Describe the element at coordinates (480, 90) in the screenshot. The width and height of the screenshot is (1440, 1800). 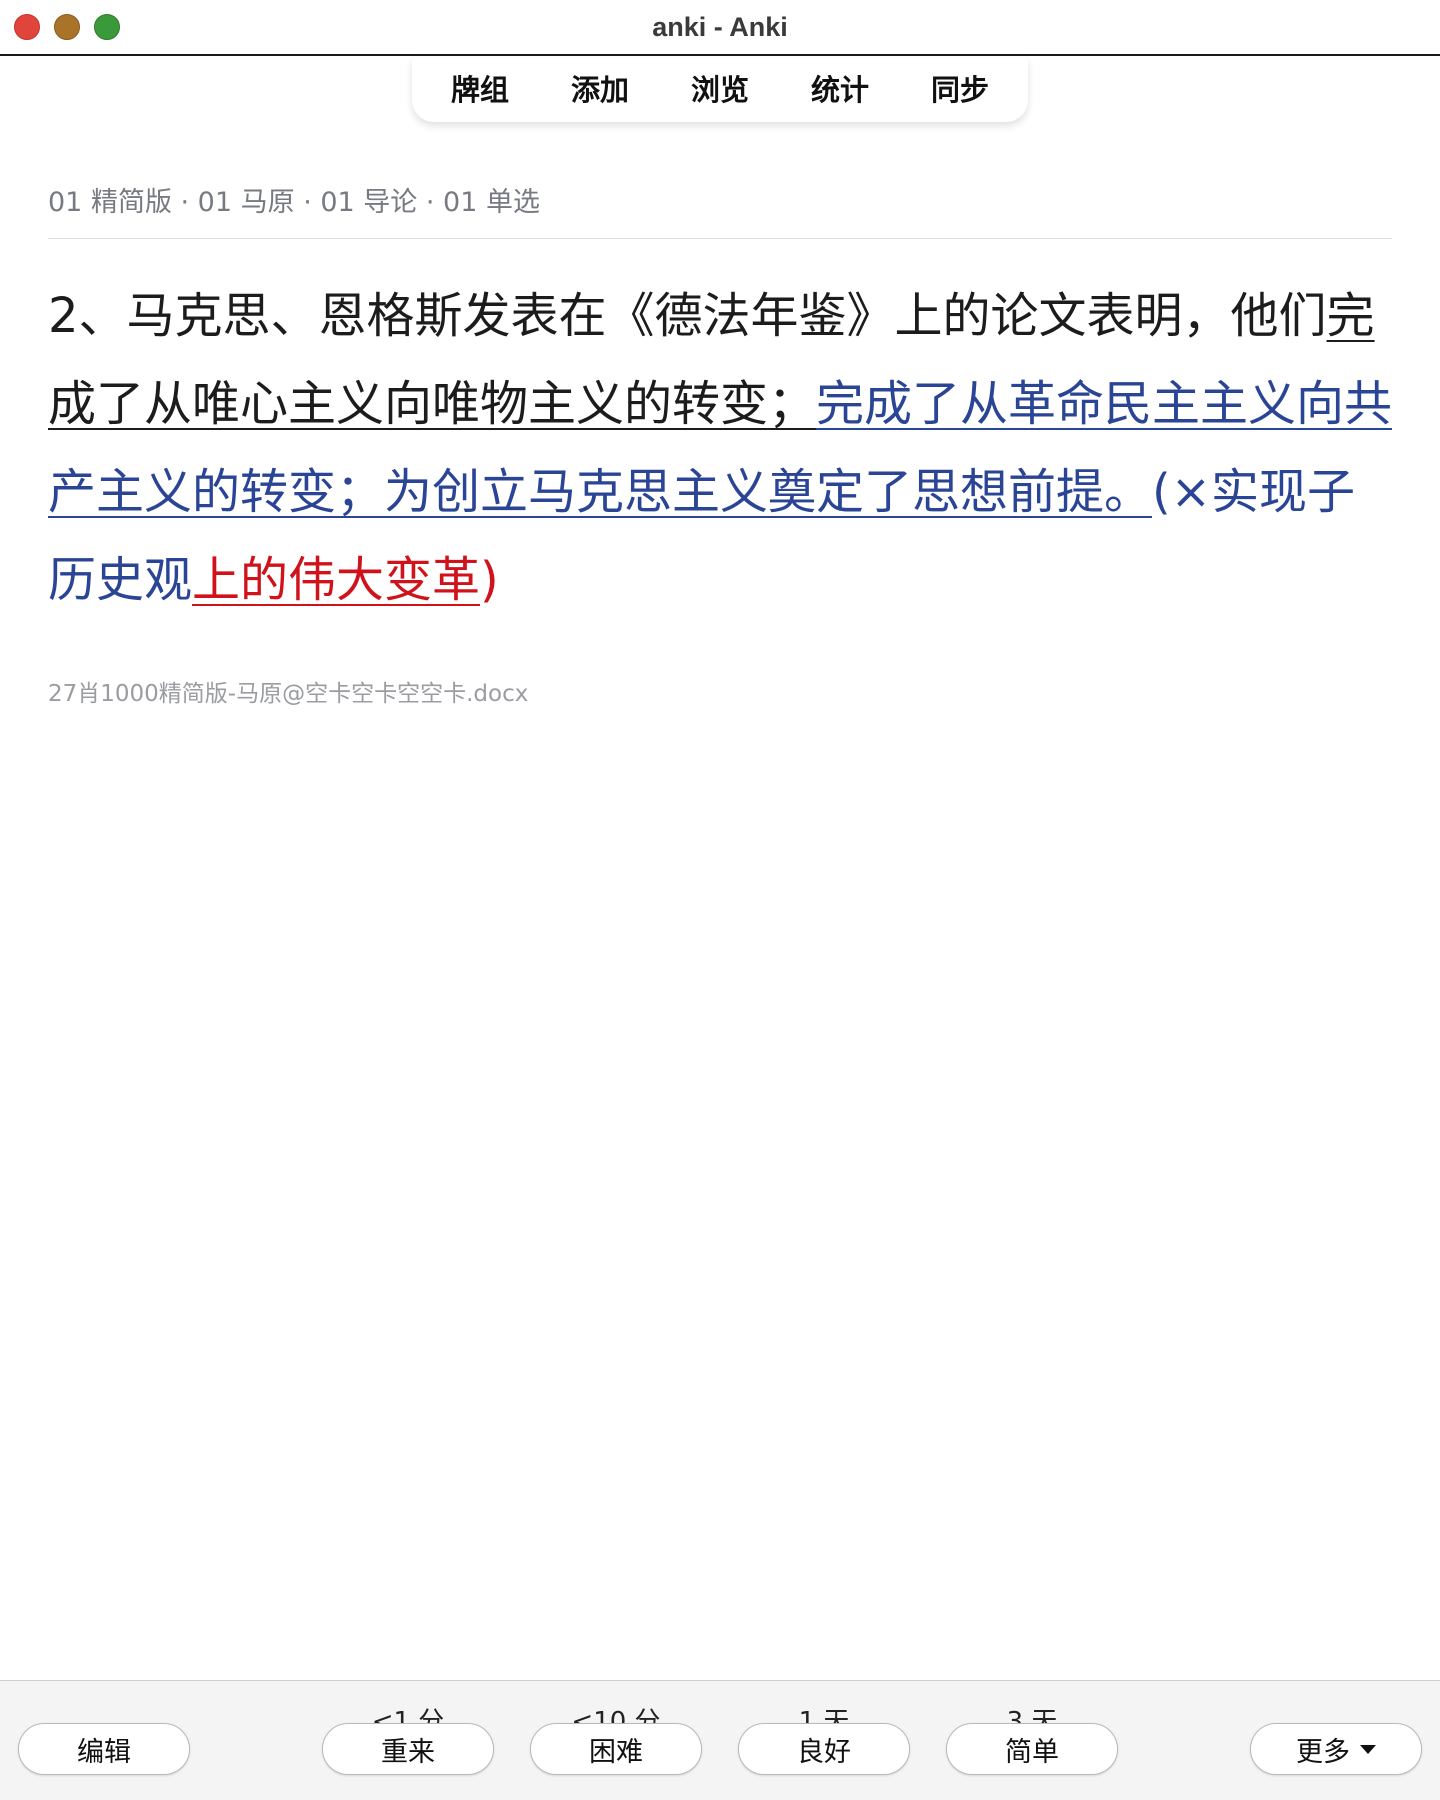
I see `toolbar-decks-button: 牌组` at that location.